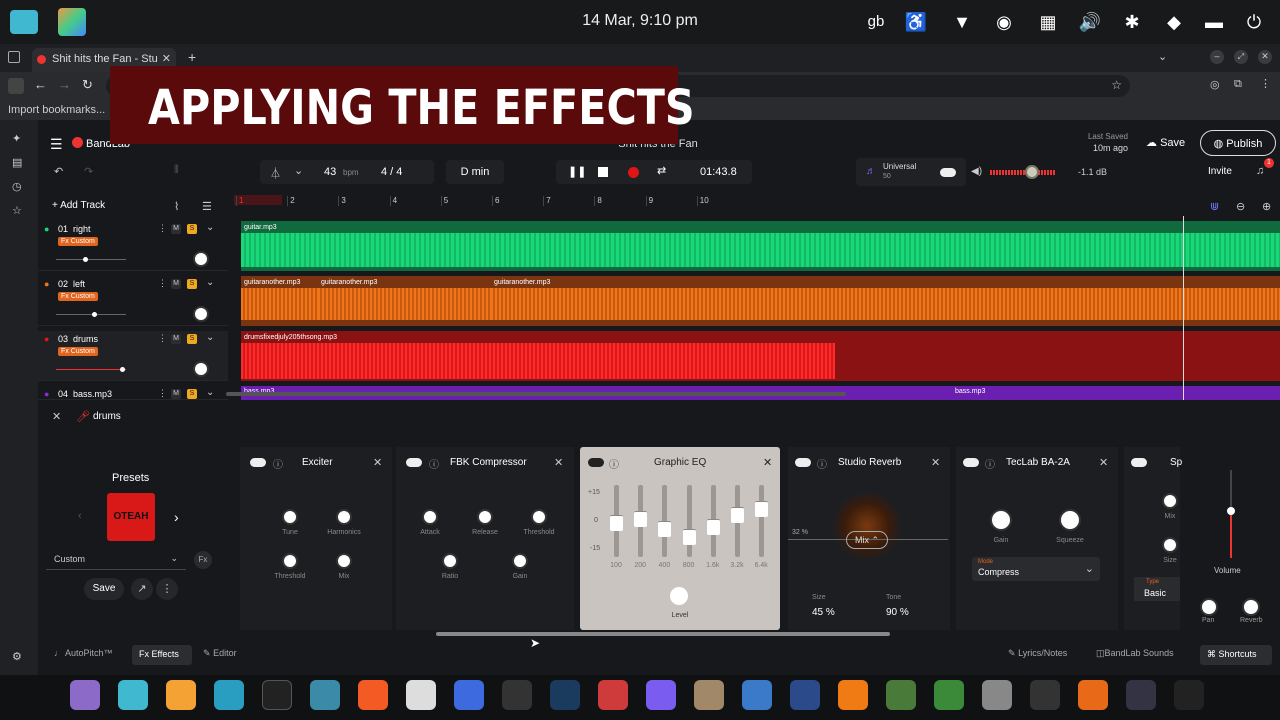 Image resolution: width=1280 pixels, height=720 pixels. Describe the element at coordinates (520, 561) in the screenshot. I see `gain-knob` at that location.